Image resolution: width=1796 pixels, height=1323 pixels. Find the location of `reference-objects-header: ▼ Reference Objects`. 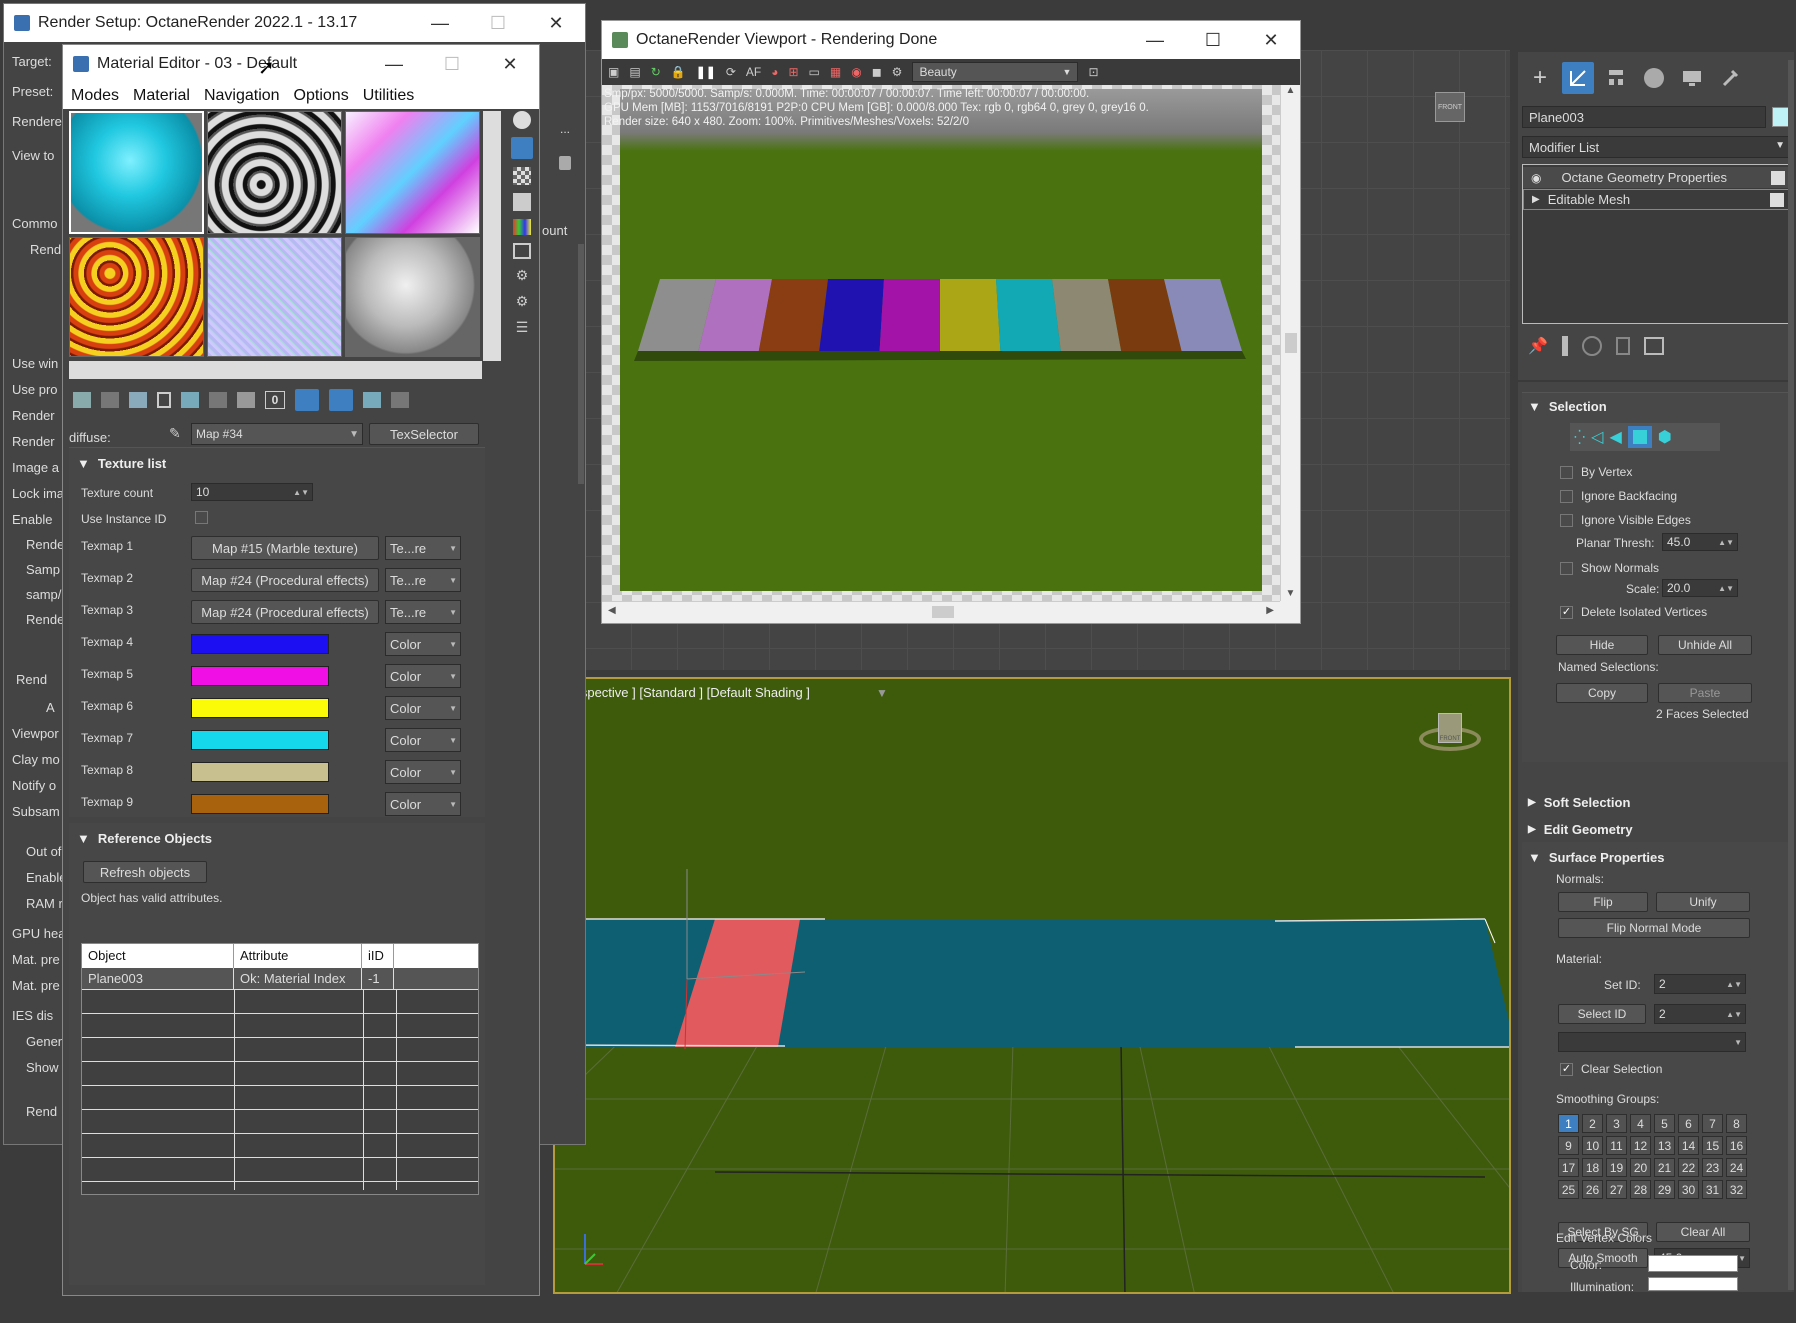

reference-objects-header: ▼ Reference Objects is located at coordinates (144, 838).